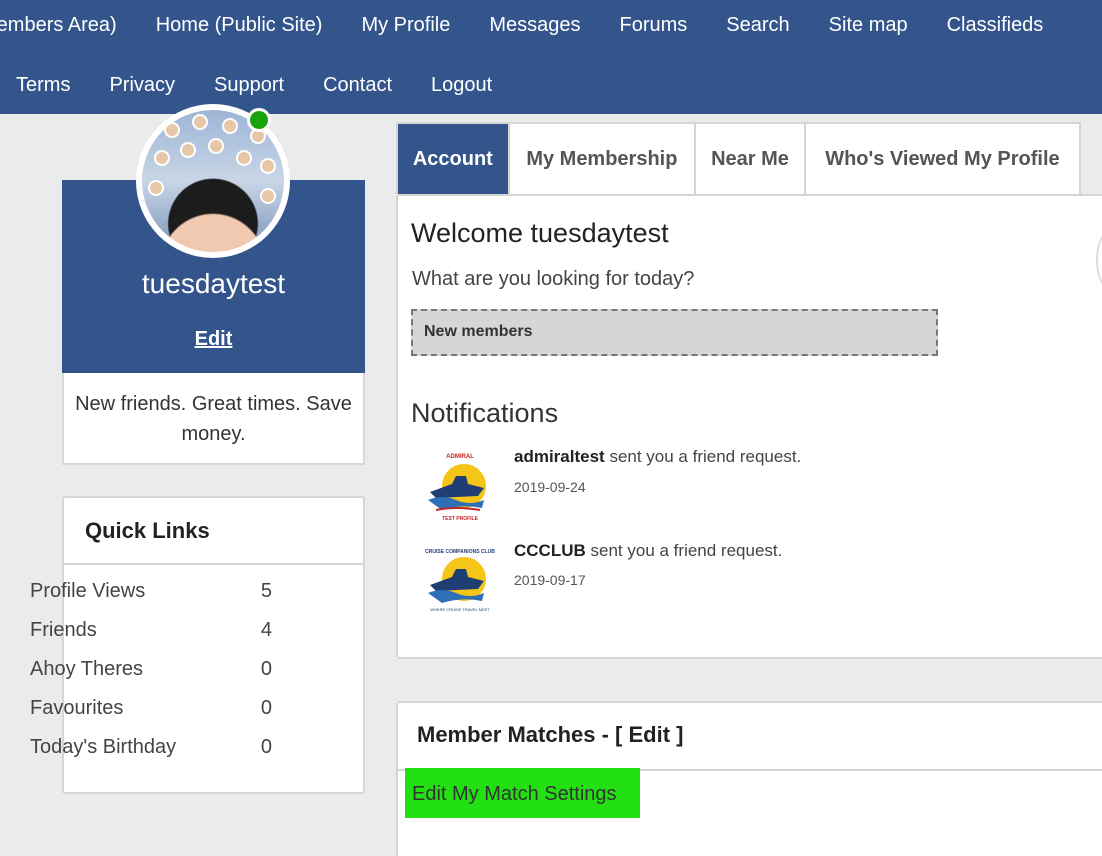 This screenshot has width=1102, height=856. I want to click on nav-messages: Messages, so click(534, 25).